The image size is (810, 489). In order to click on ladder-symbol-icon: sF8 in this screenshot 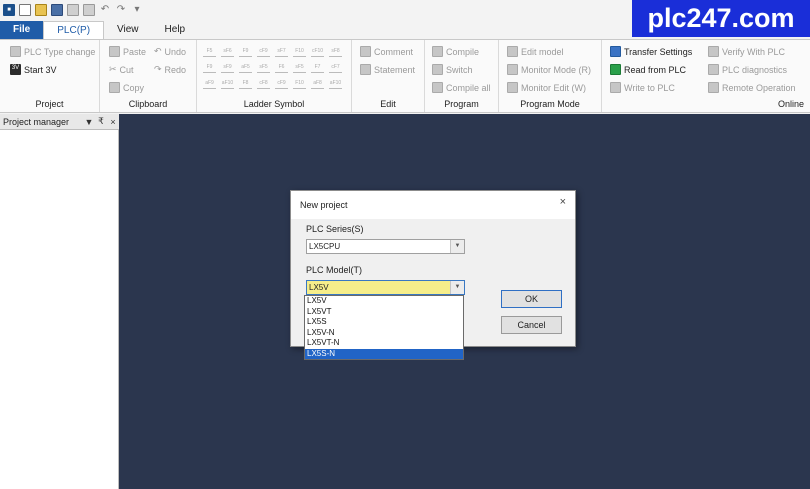, I will do `click(335, 51)`.